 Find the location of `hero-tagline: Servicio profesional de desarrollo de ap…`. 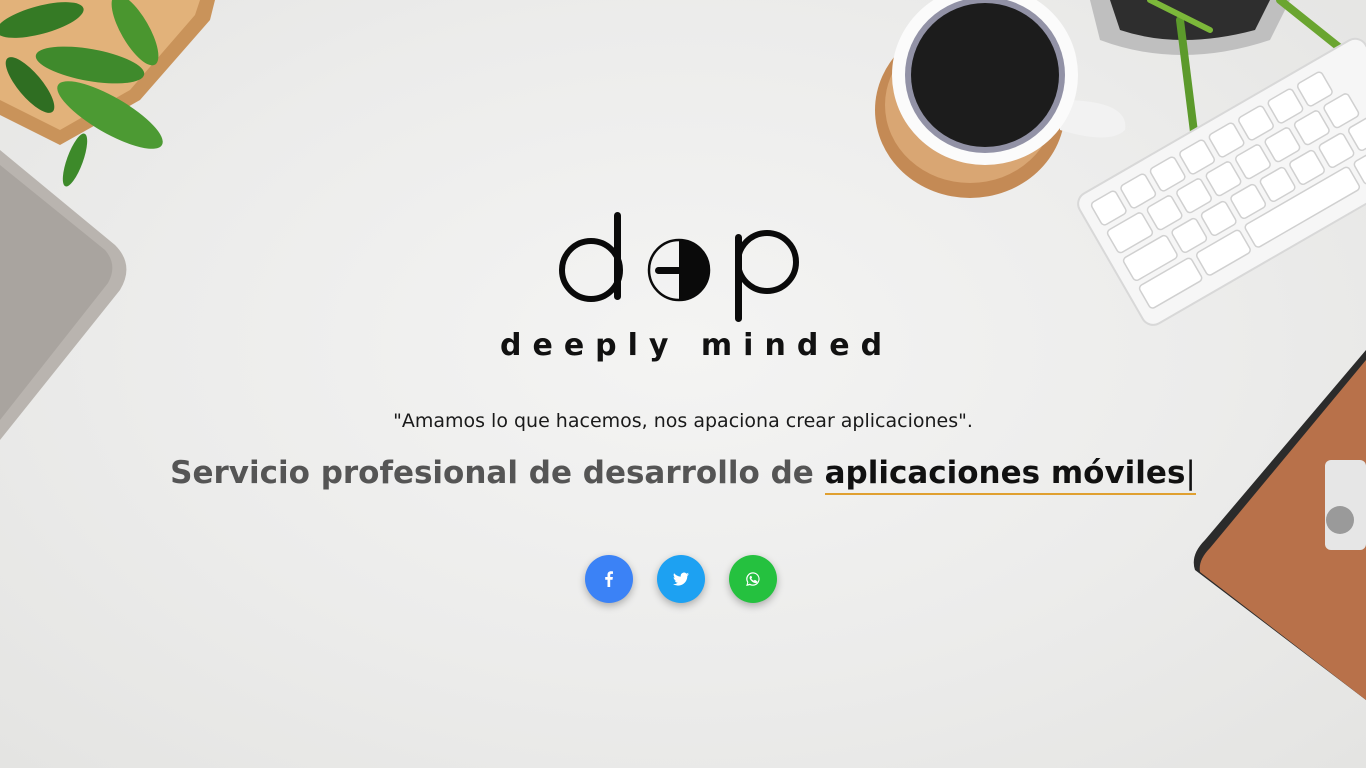

hero-tagline: Servicio profesional de desarrollo de ap… is located at coordinates (683, 475).